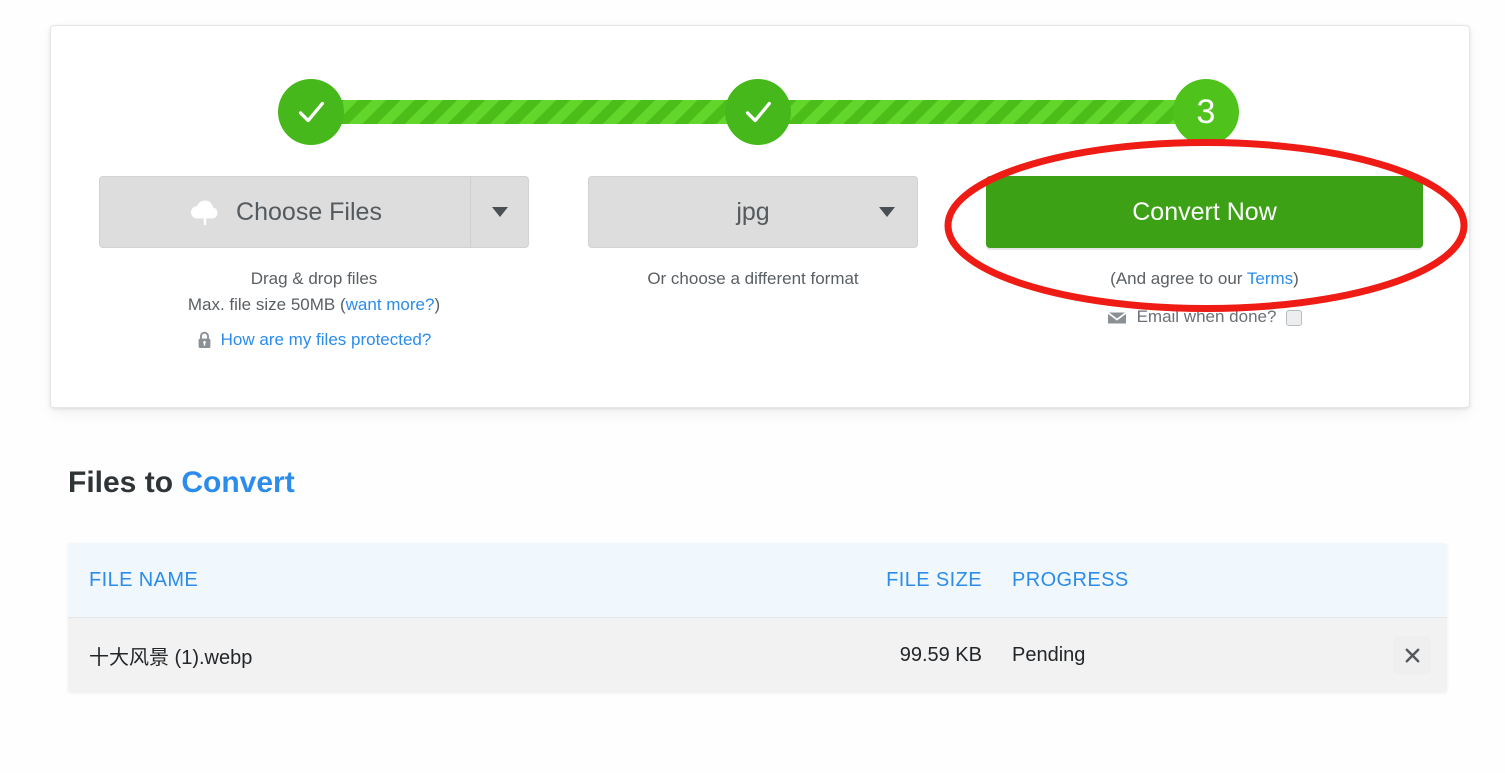 The width and height of the screenshot is (1505, 773). I want to click on step-1-indicator, so click(311, 112).